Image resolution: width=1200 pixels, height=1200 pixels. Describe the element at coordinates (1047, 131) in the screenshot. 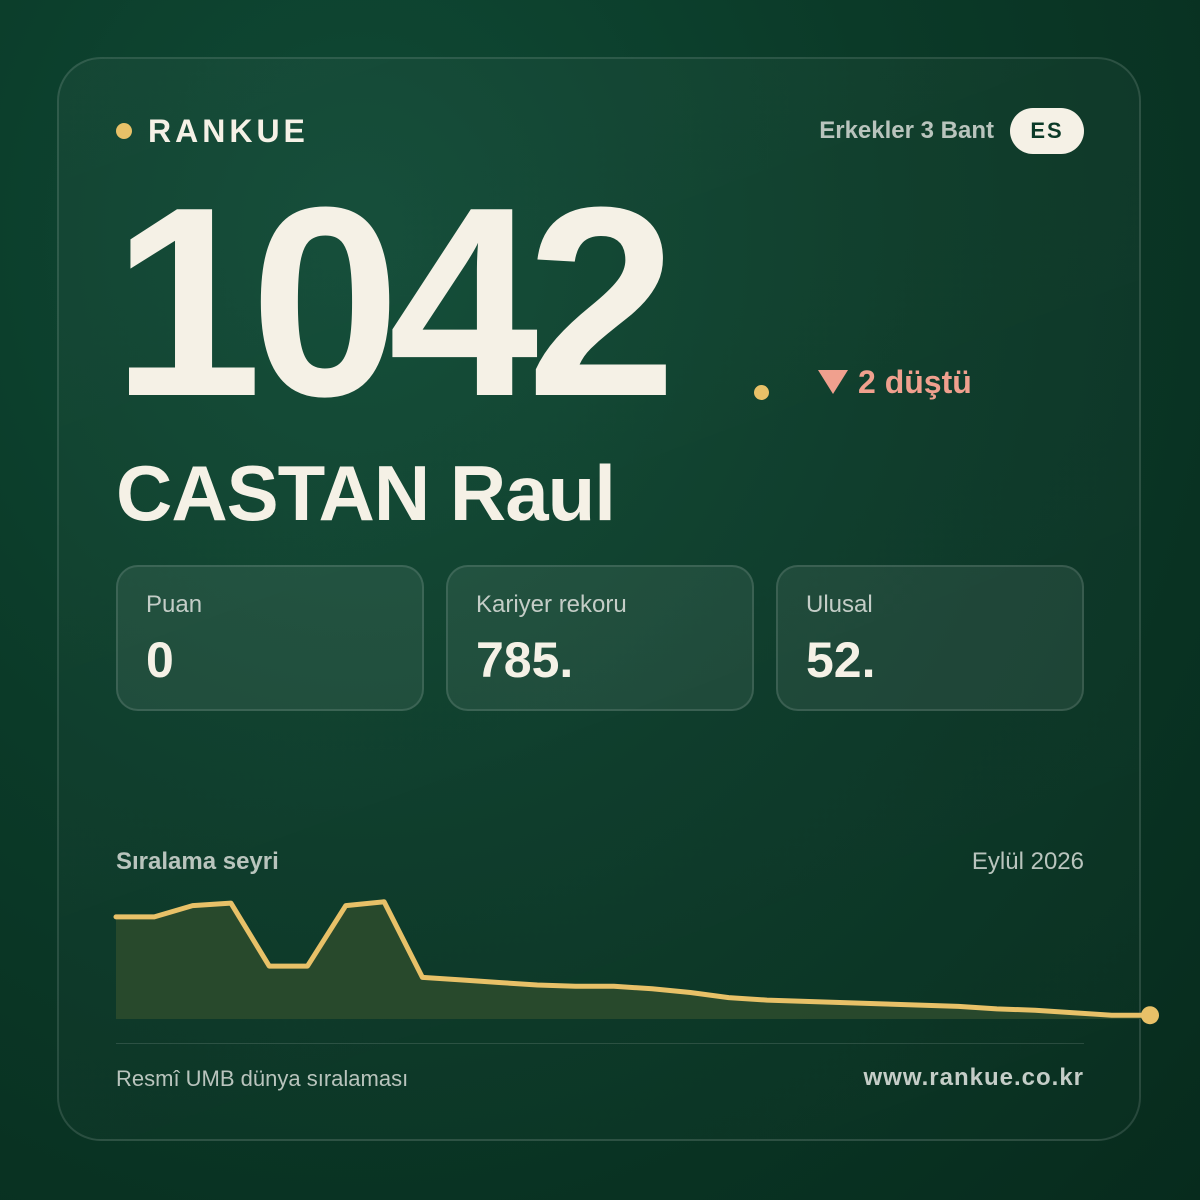

I see `country-badge: ES` at that location.